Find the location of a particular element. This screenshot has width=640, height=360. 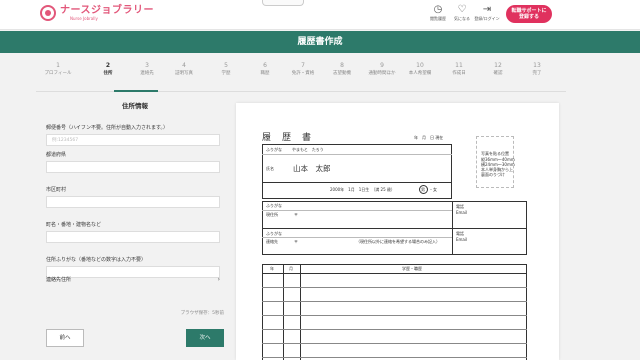

email-label: Email is located at coordinates (462, 212).